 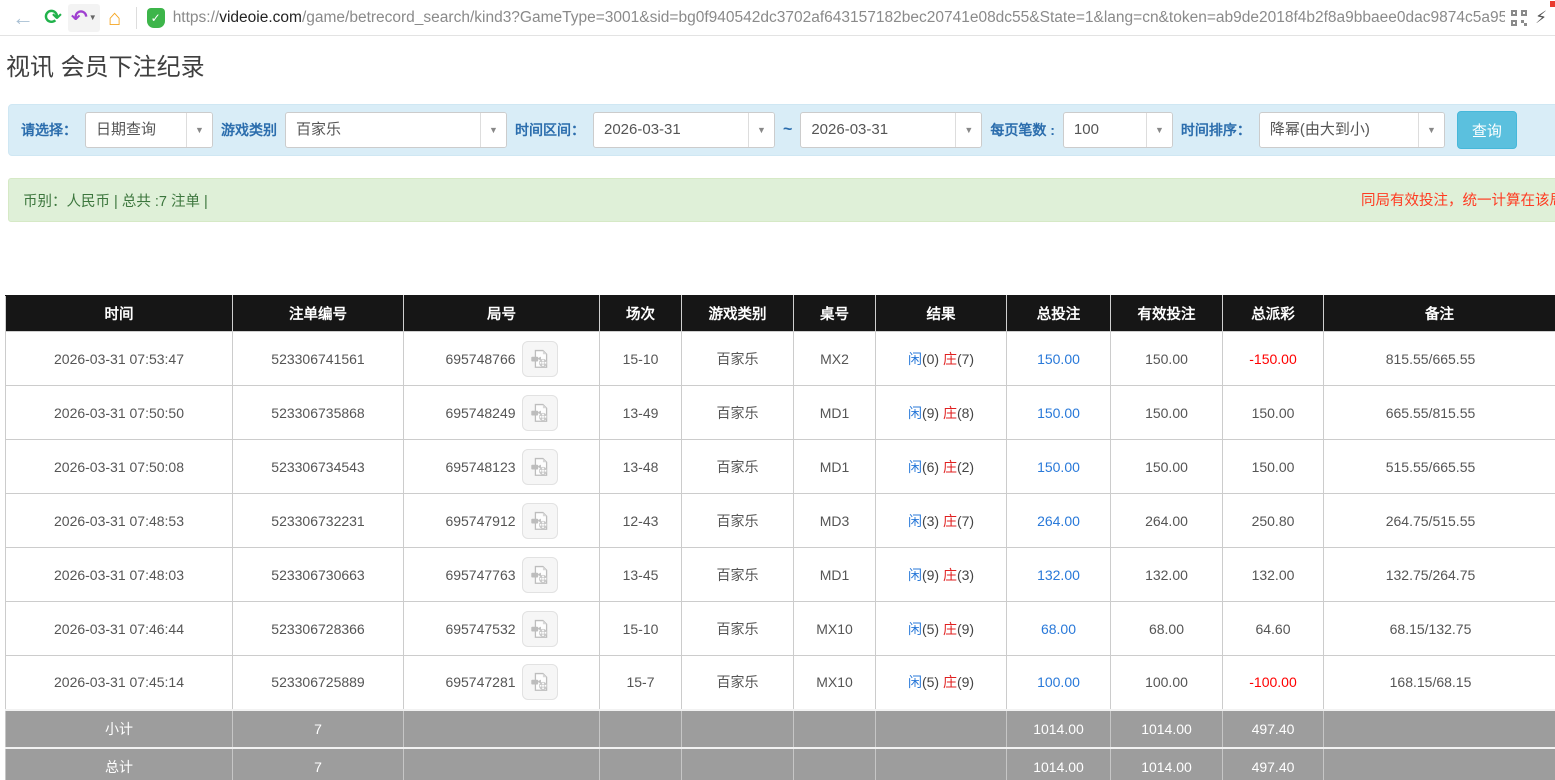 What do you see at coordinates (1552, 4) in the screenshot?
I see `notification-dot` at bounding box center [1552, 4].